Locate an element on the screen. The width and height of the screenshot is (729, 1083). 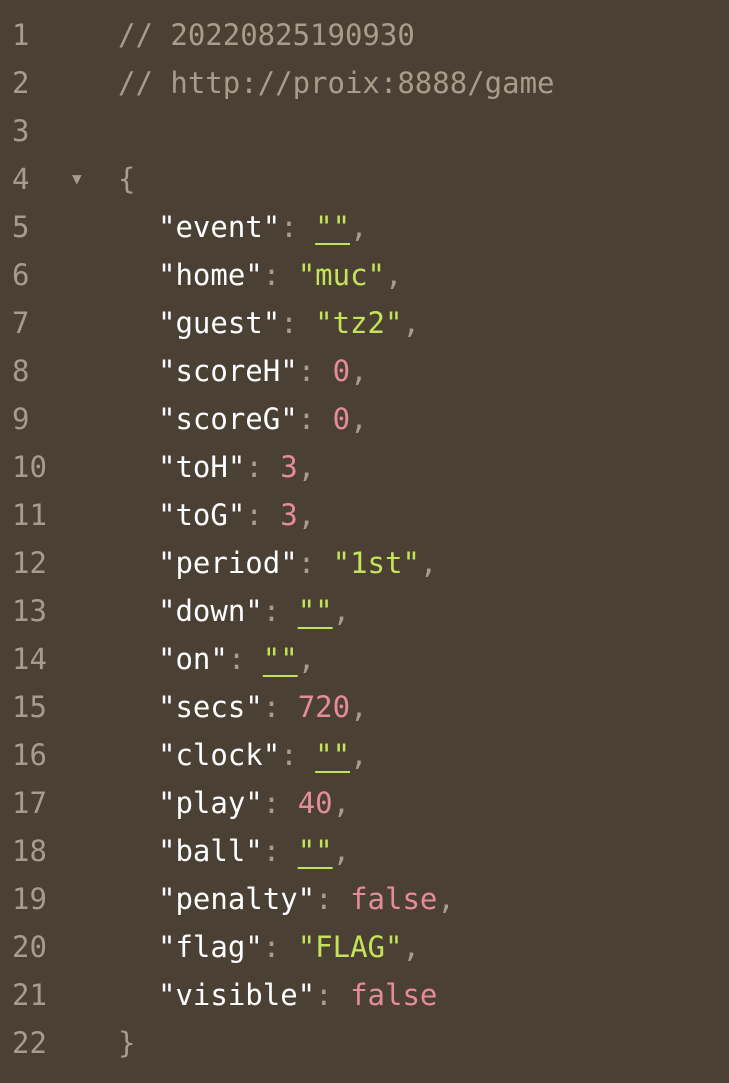
line-number: 13 is located at coordinates (29, 611).